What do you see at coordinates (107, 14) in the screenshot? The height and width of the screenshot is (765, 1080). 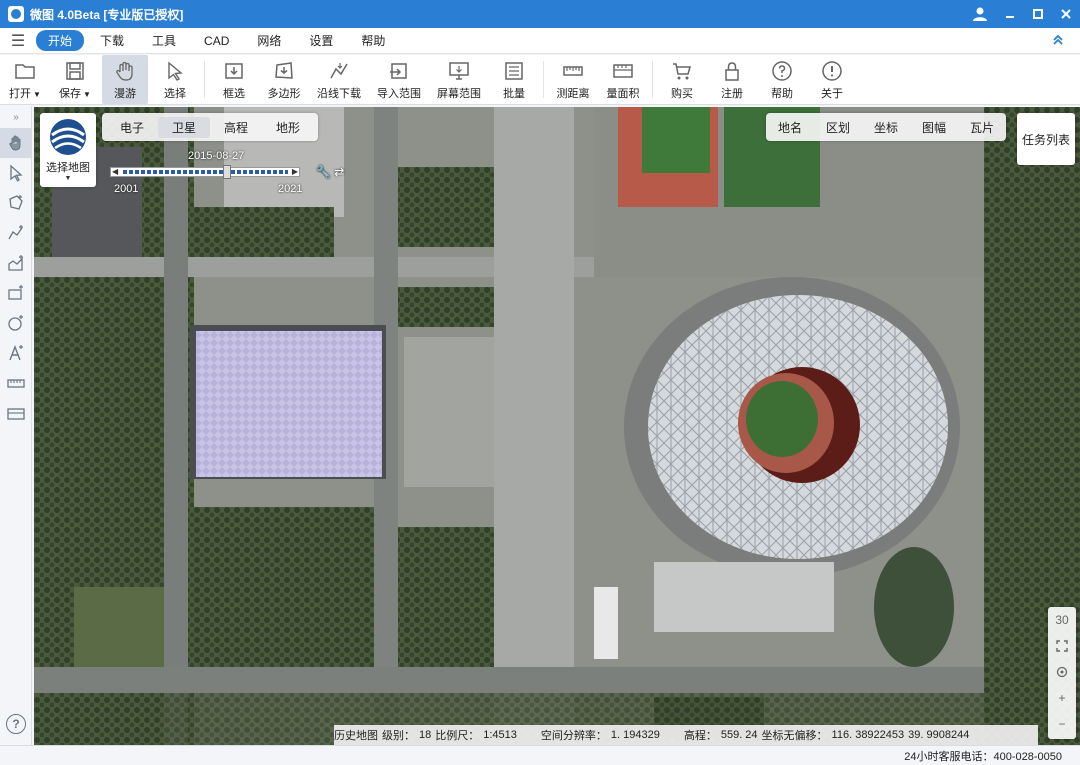 I see `window-title: 微图 4.0Beta [专业版已授权]` at bounding box center [107, 14].